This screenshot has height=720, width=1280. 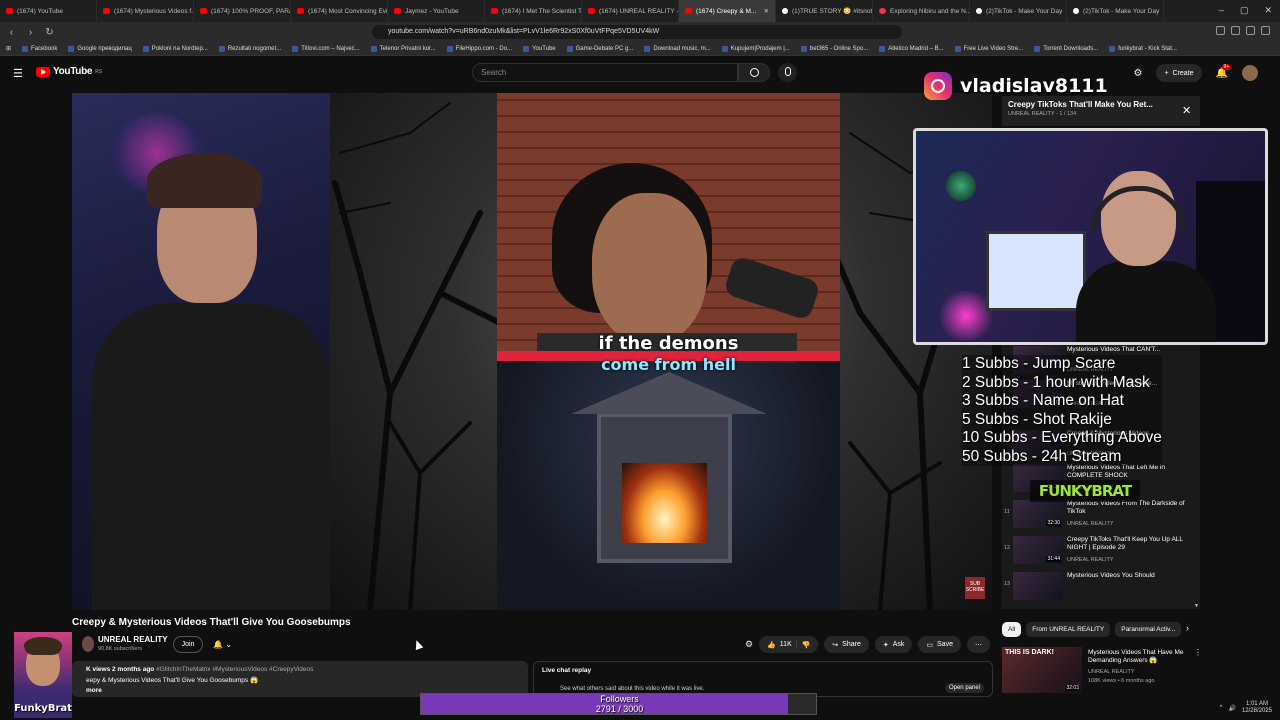 I want to click on recommended-channel: UNREAL REALITY, so click(x=1111, y=672).